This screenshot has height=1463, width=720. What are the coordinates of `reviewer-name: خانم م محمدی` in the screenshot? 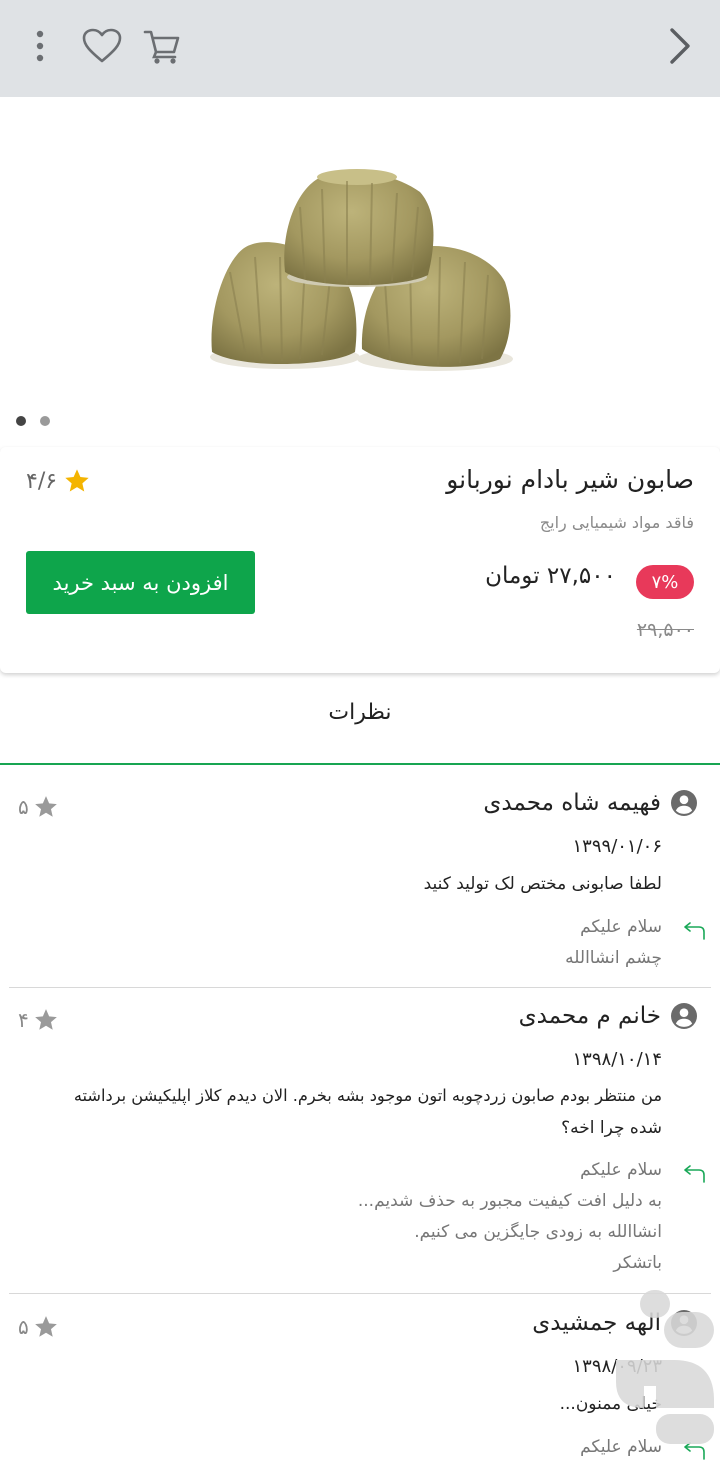 It's located at (589, 1016).